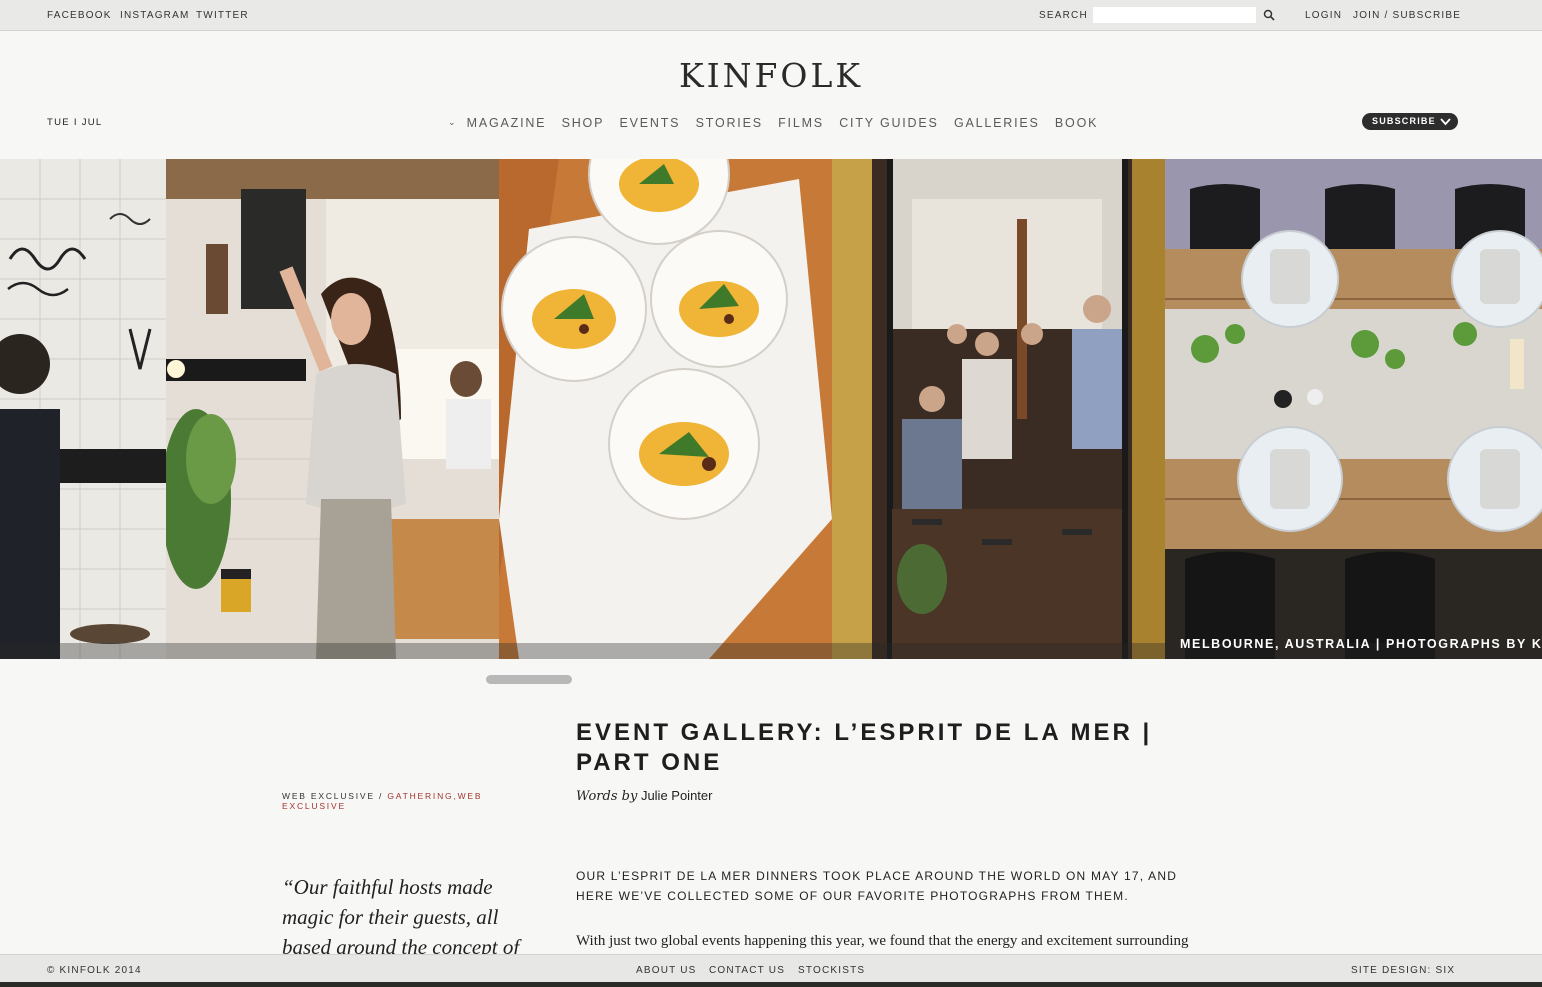  What do you see at coordinates (747, 970) in the screenshot?
I see `footer-link-contact: CONTACT US` at bounding box center [747, 970].